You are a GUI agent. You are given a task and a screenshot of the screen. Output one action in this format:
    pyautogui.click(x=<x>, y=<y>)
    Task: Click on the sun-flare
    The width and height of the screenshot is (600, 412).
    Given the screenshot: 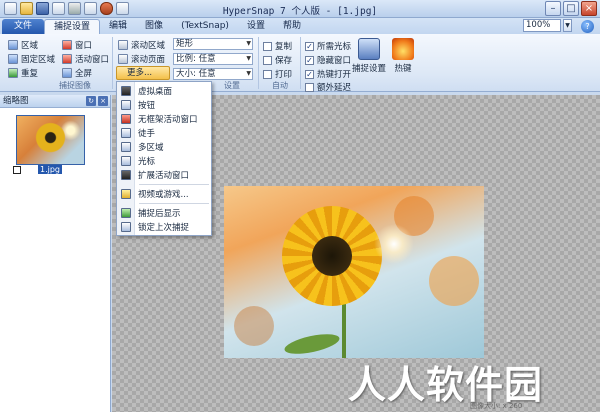 What is the action you would take?
    pyautogui.click(x=394, y=244)
    